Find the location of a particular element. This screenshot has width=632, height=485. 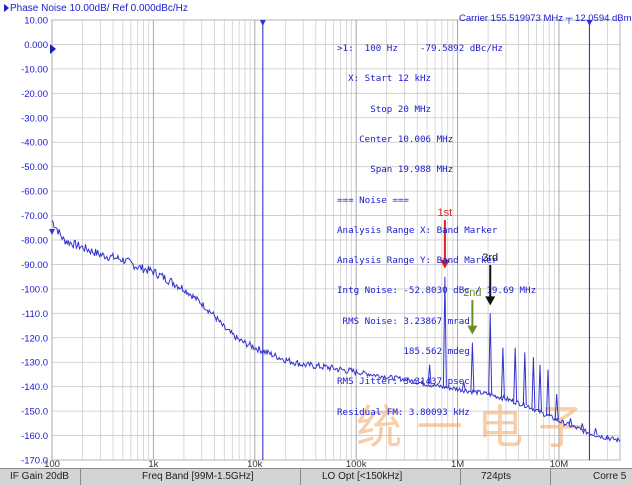

y-tick-label: -130.0 is located at coordinates (34, 363).